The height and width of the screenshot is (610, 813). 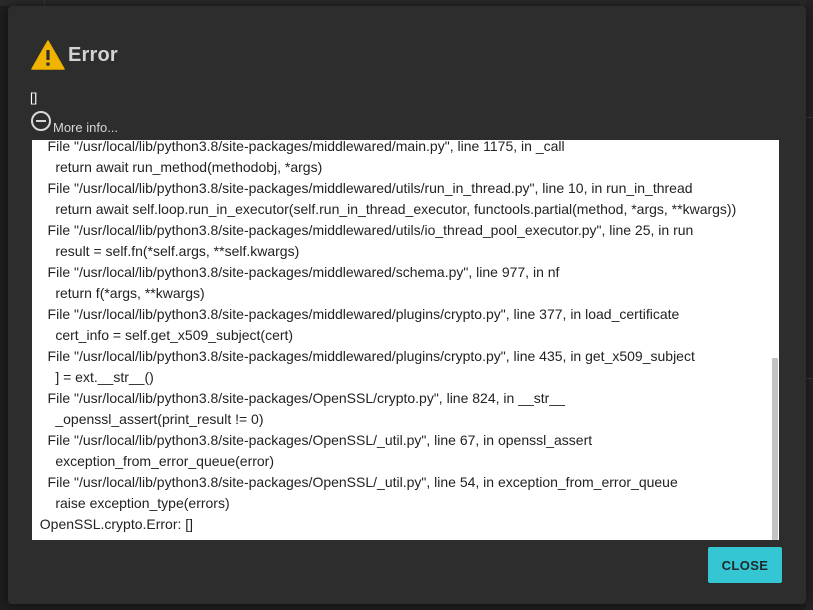 What do you see at coordinates (131, 503) in the screenshot?
I see `traceback-line: raise exception_type(errors)` at bounding box center [131, 503].